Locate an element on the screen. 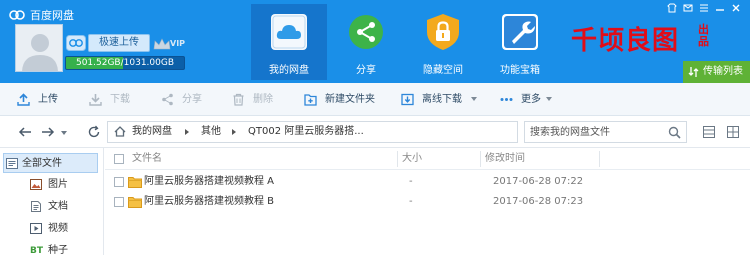  baidu-cloud-logo-icon is located at coordinates (17, 15).